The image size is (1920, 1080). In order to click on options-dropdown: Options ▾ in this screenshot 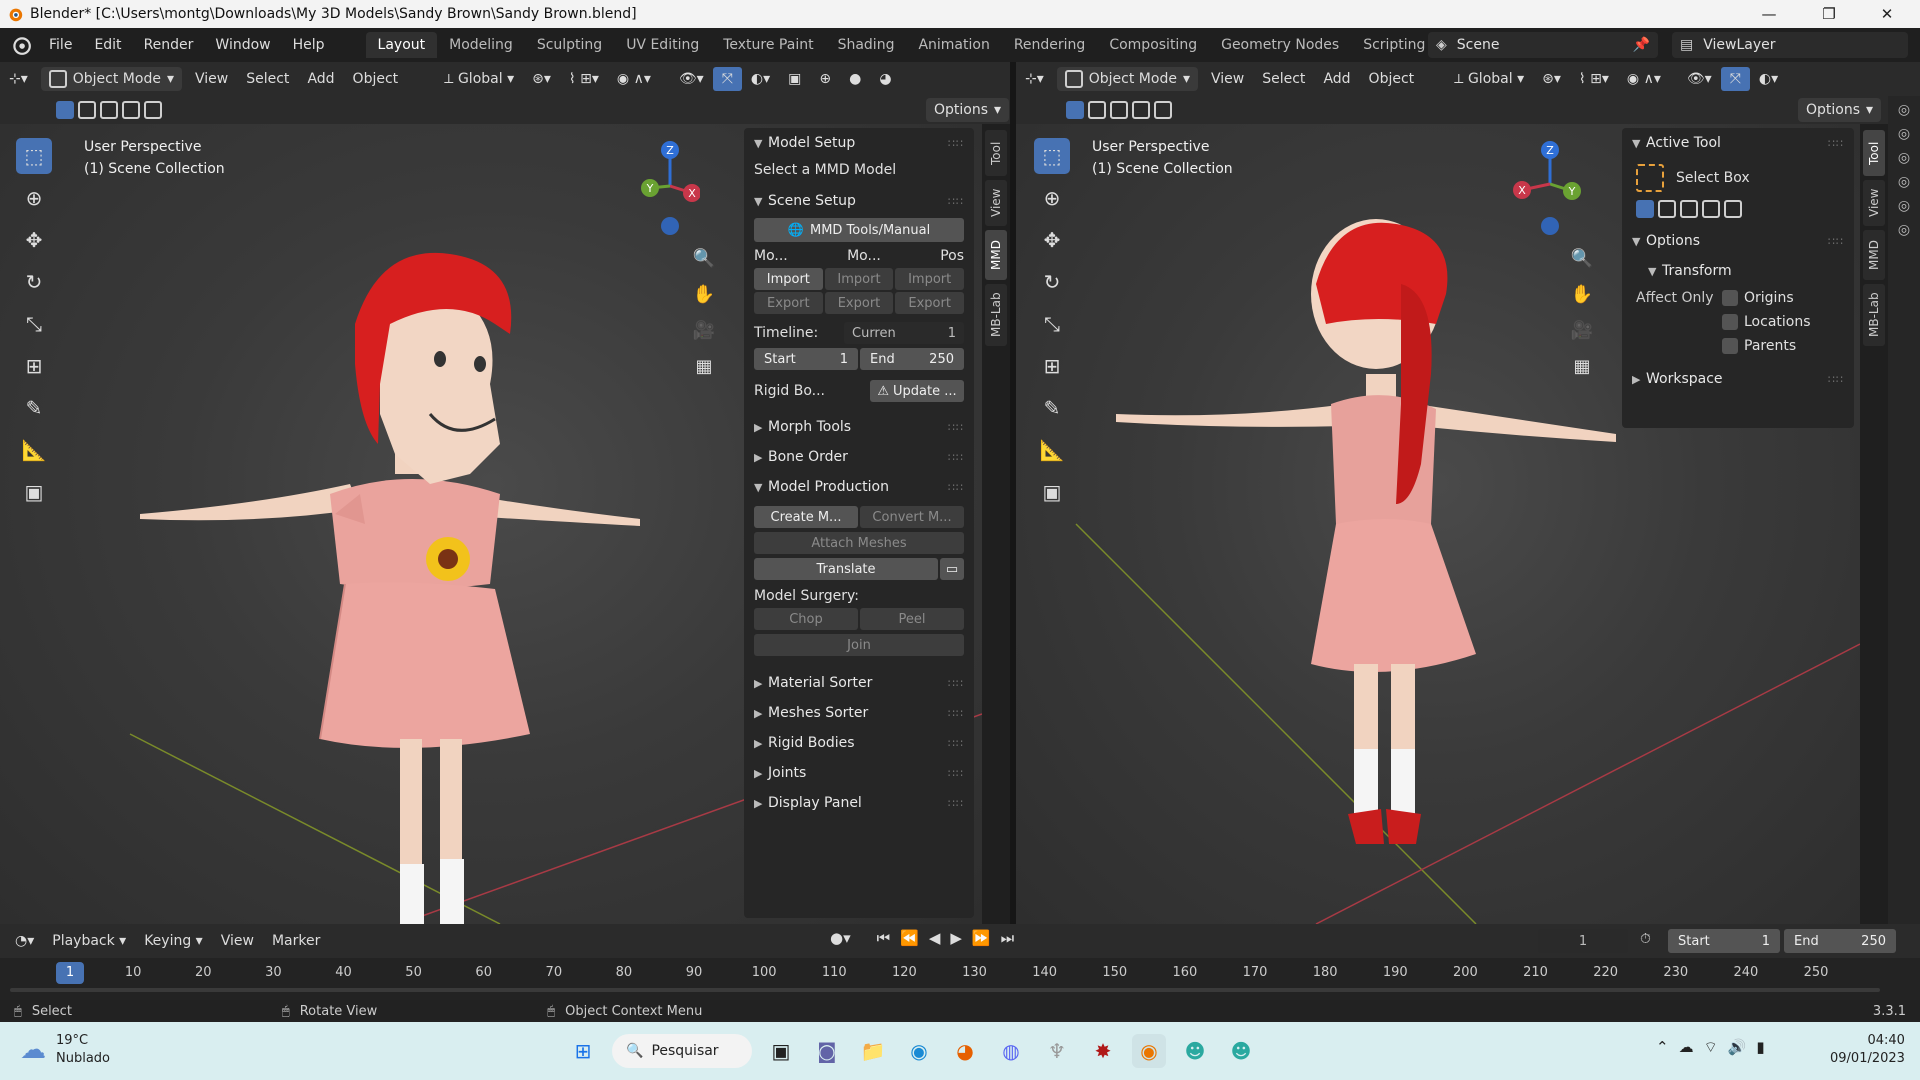, I will do `click(968, 110)`.